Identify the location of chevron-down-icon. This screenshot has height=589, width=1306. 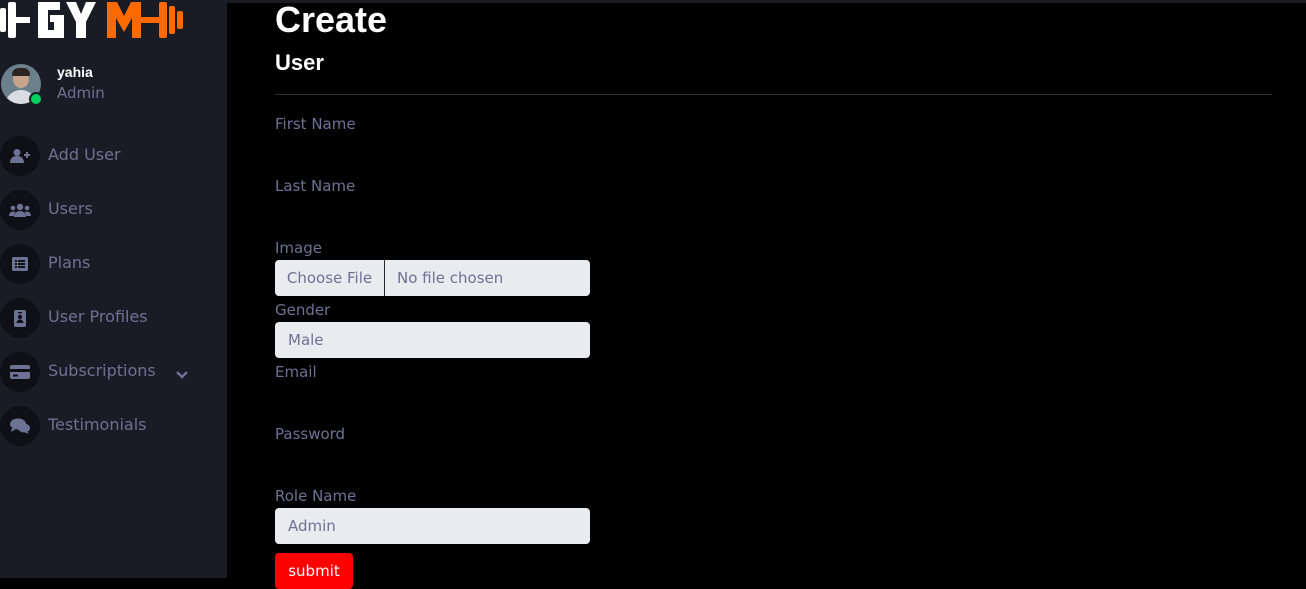
(182, 374).